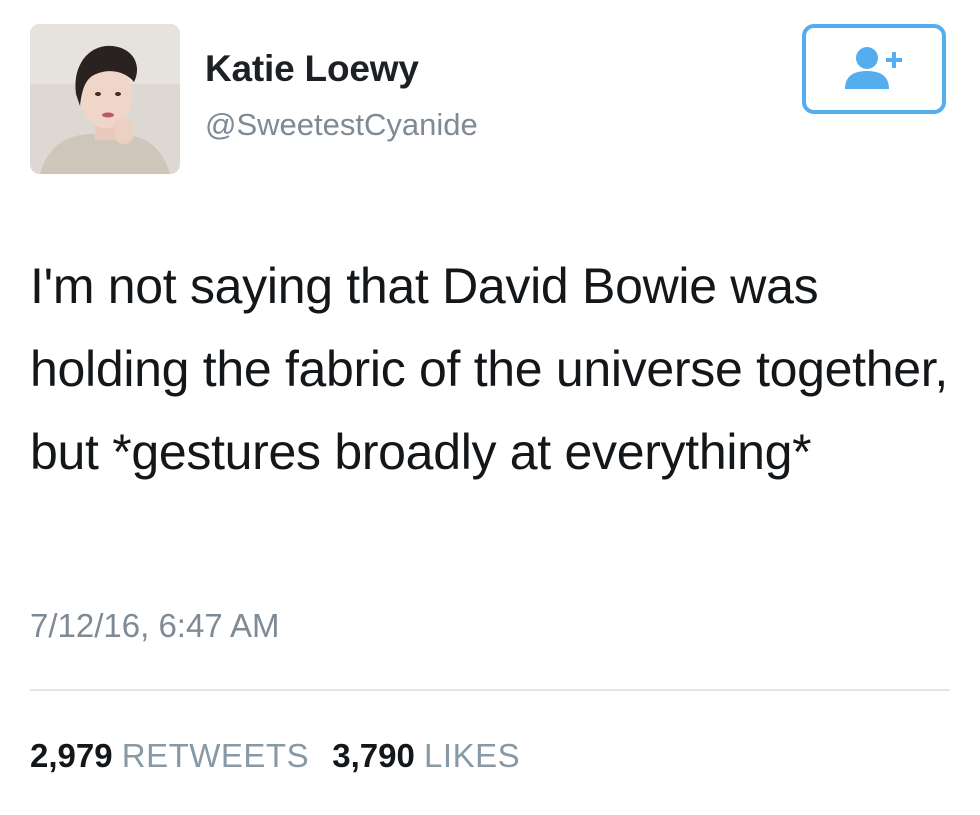  I want to click on tweet-timestamp: 7/12/16, 6:47 AM, so click(155, 626).